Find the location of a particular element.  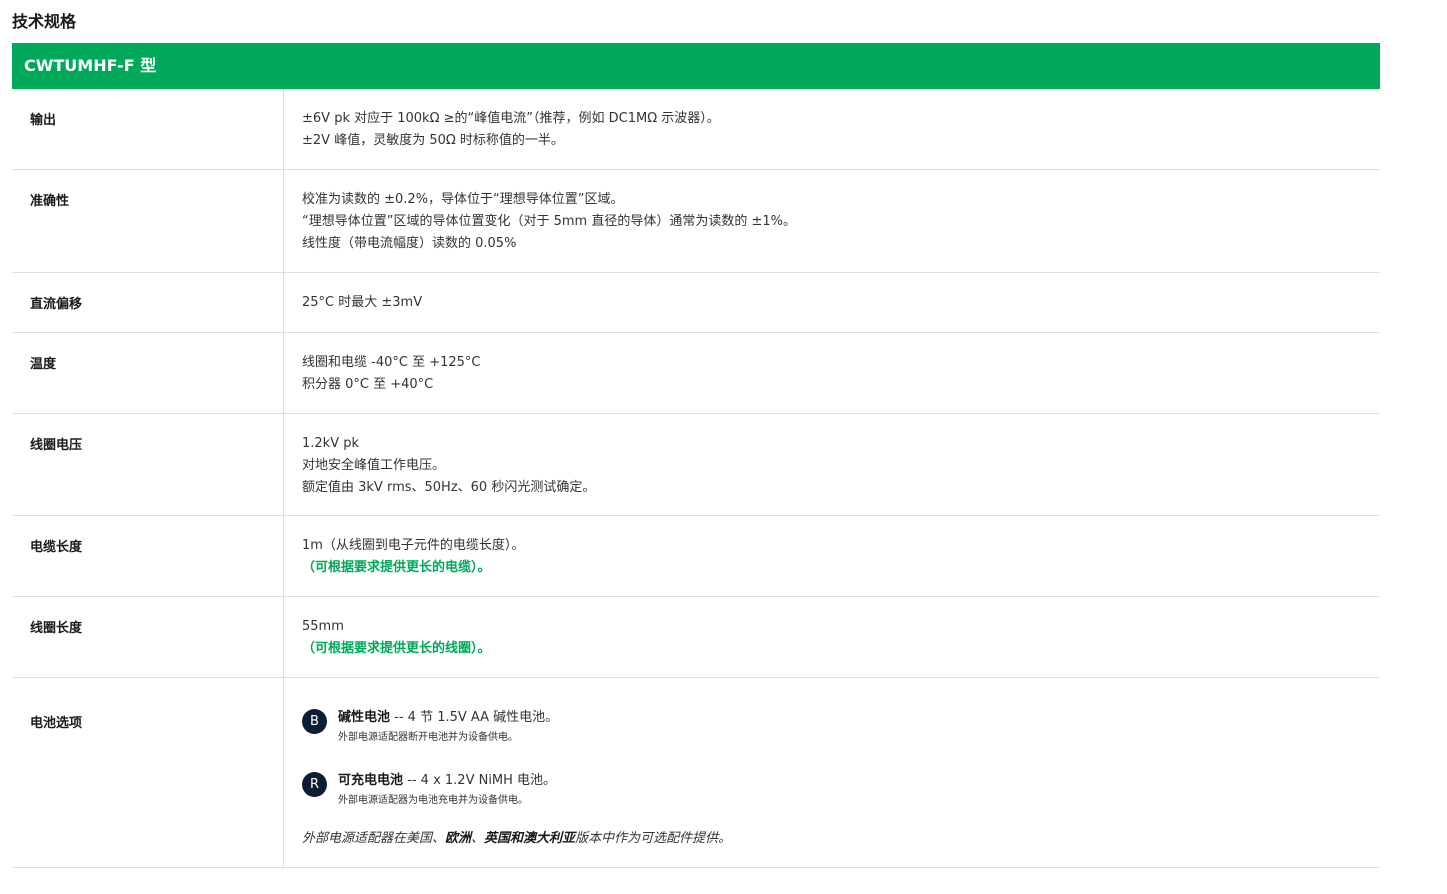

longer-coil-note: （可根据要求提供更长的线圈）。 is located at coordinates (396, 648).